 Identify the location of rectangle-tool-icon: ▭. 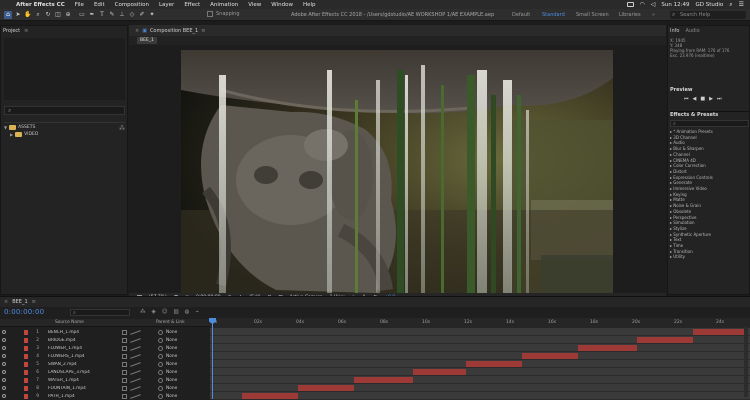
(82, 15).